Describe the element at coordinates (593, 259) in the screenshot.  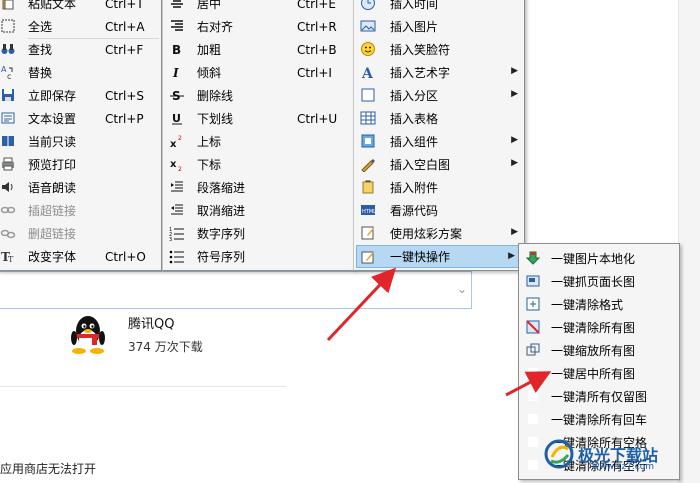
I see `menu-item-label: 一键图片本地化` at that location.